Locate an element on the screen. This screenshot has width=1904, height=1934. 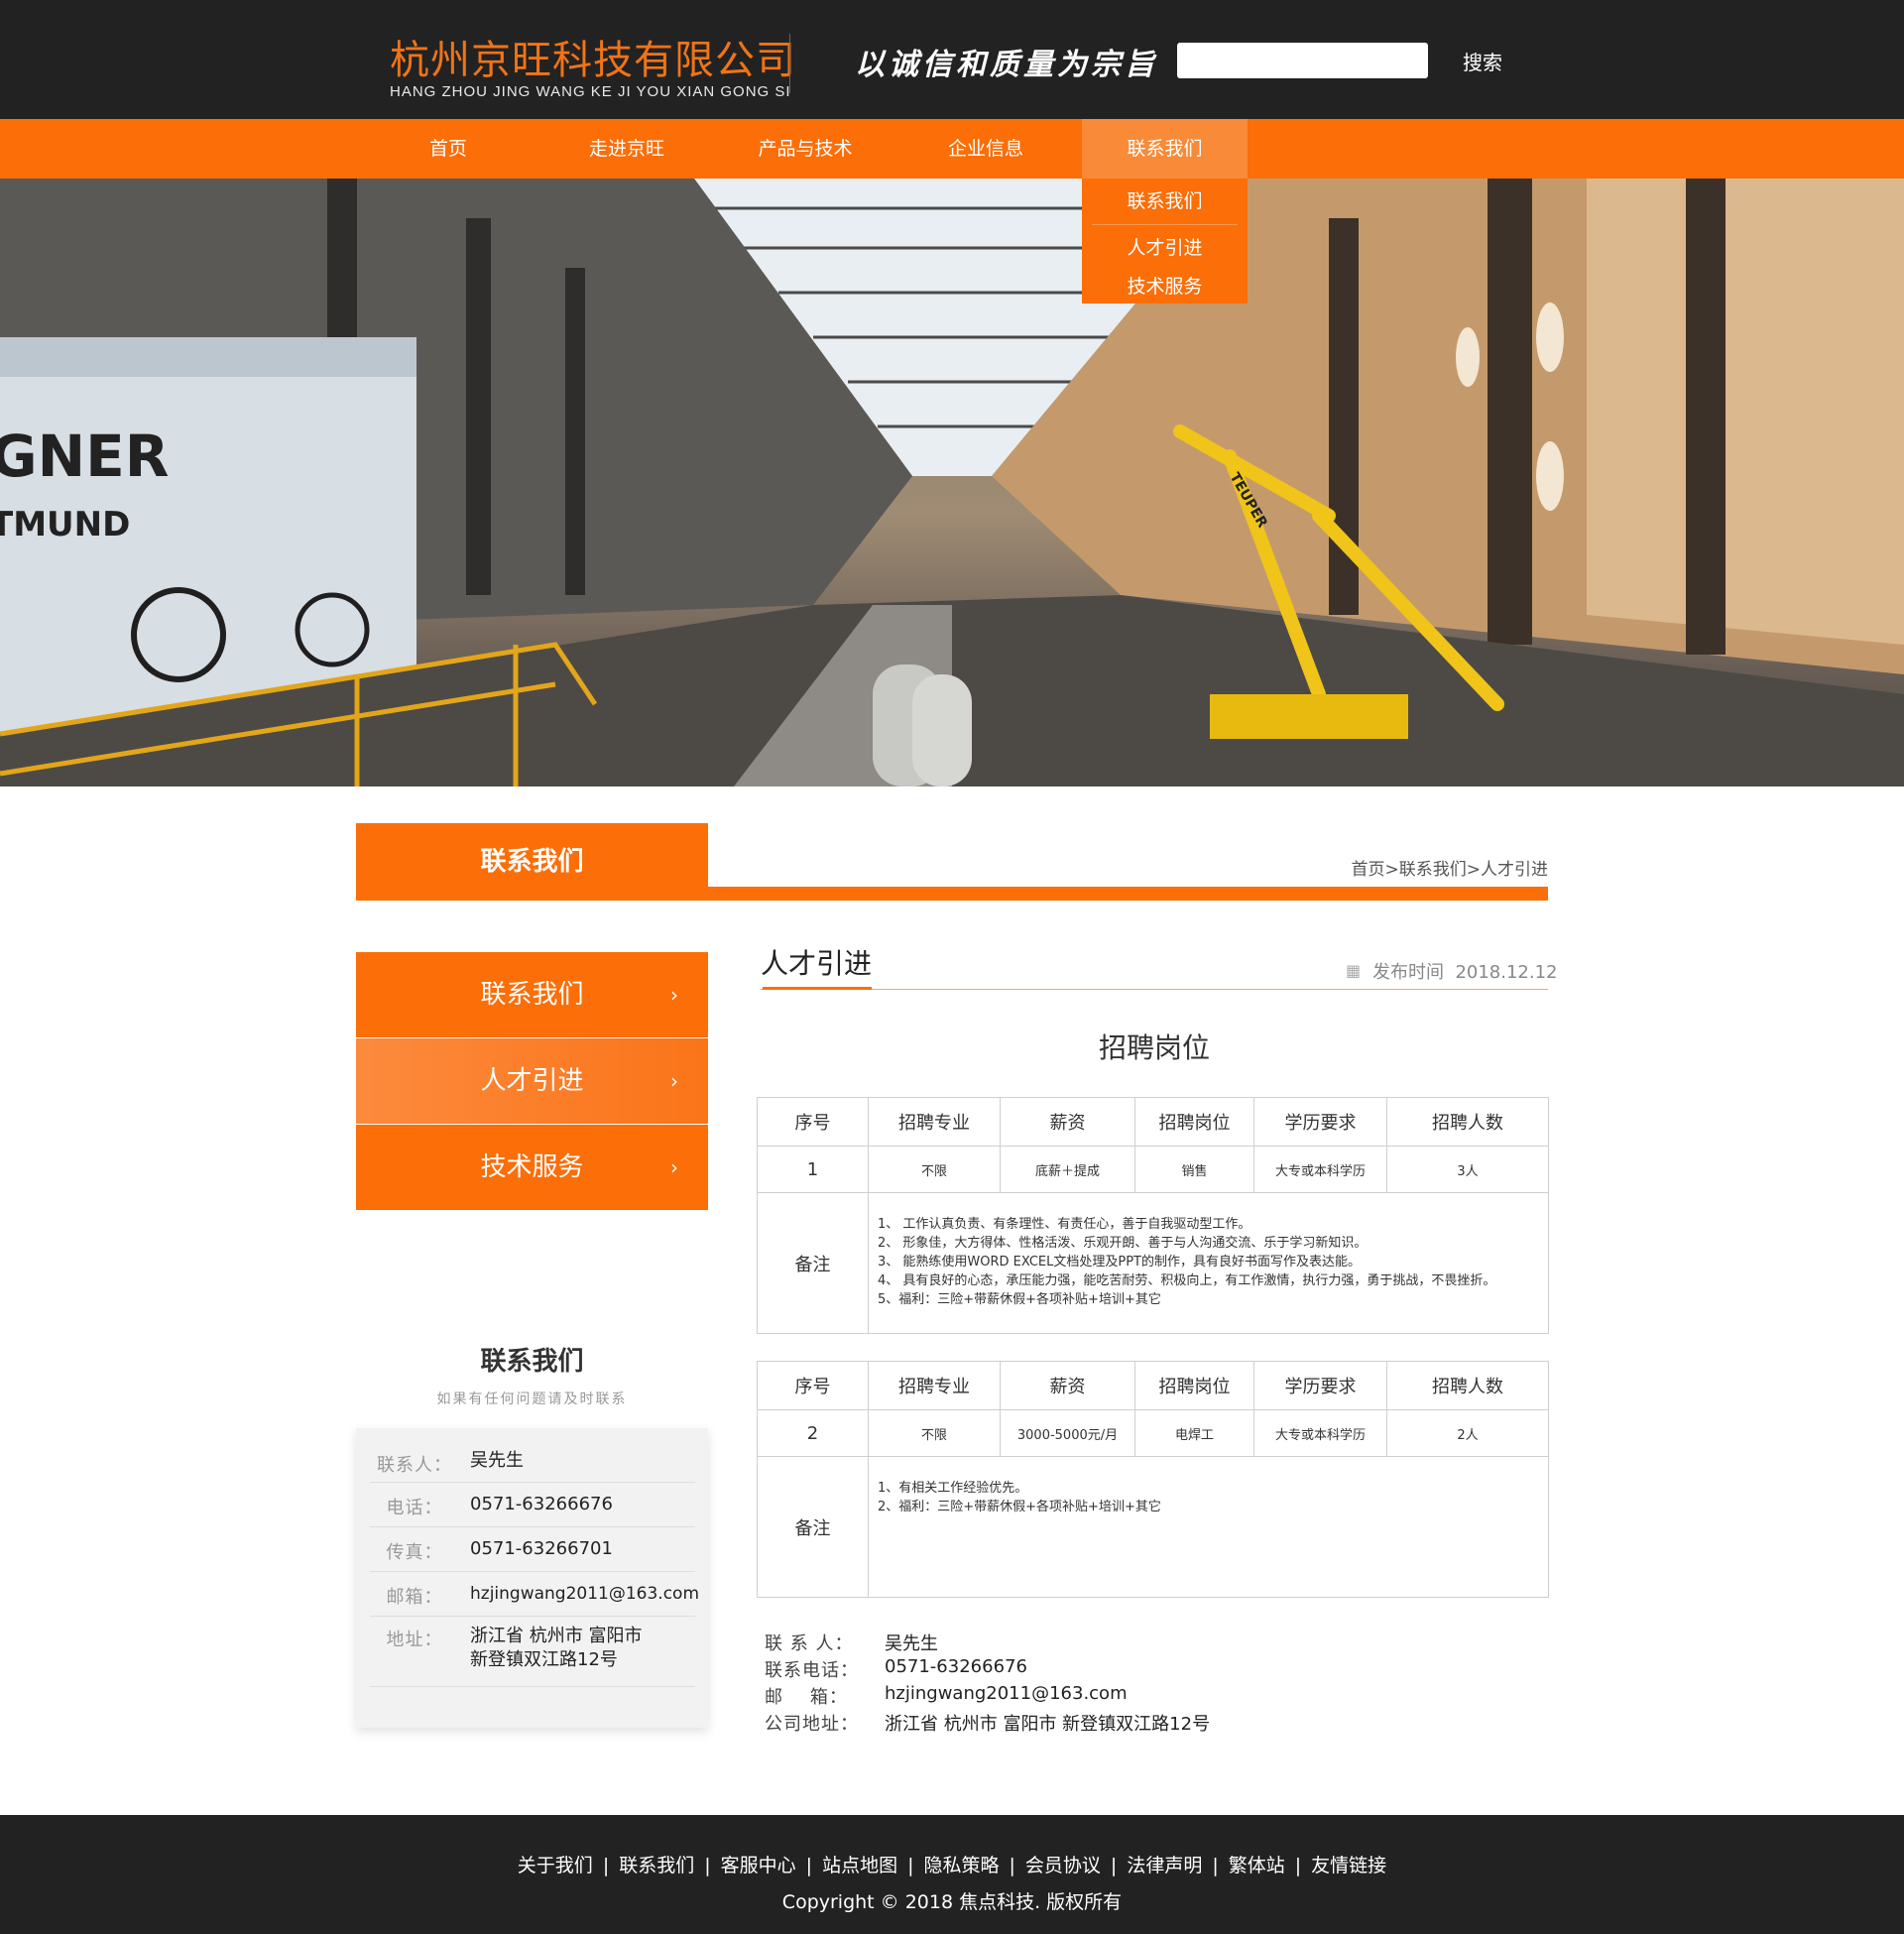
machine-brand-text-2: TMUND is located at coordinates (65, 524).